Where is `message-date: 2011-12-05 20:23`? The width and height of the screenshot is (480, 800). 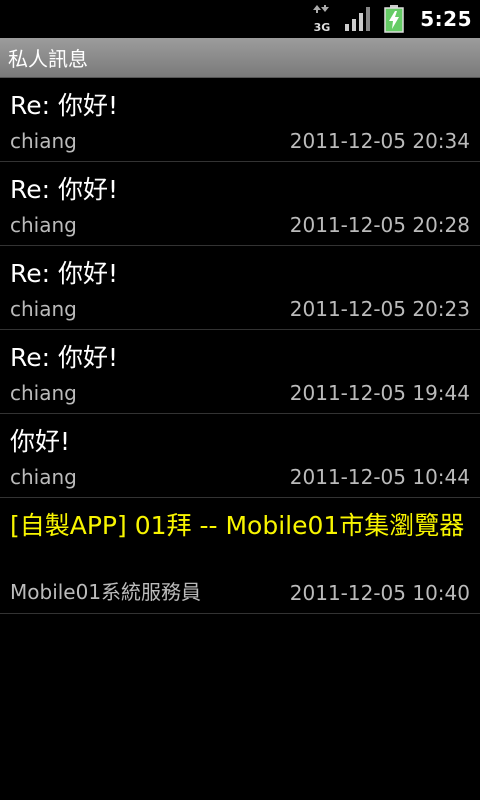 message-date: 2011-12-05 20:23 is located at coordinates (379, 309).